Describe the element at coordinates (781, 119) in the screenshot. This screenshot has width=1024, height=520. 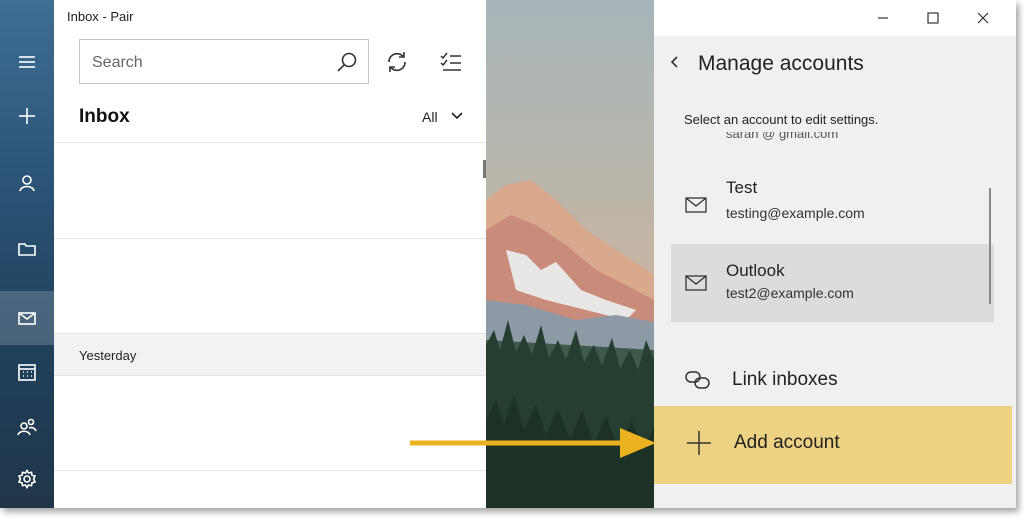
I see `flyout-subtitle: Select an account to edit settings.` at that location.